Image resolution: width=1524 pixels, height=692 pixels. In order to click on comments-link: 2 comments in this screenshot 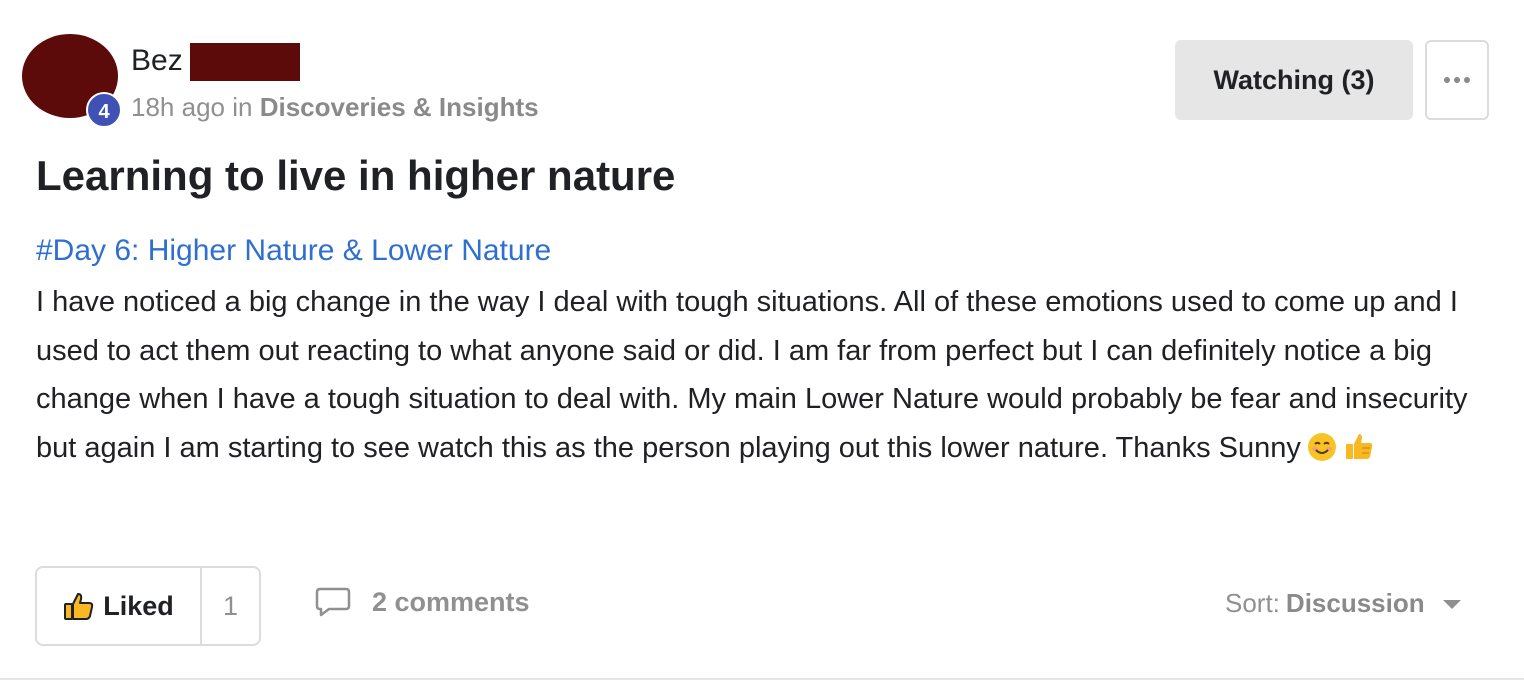, I will do `click(422, 602)`.